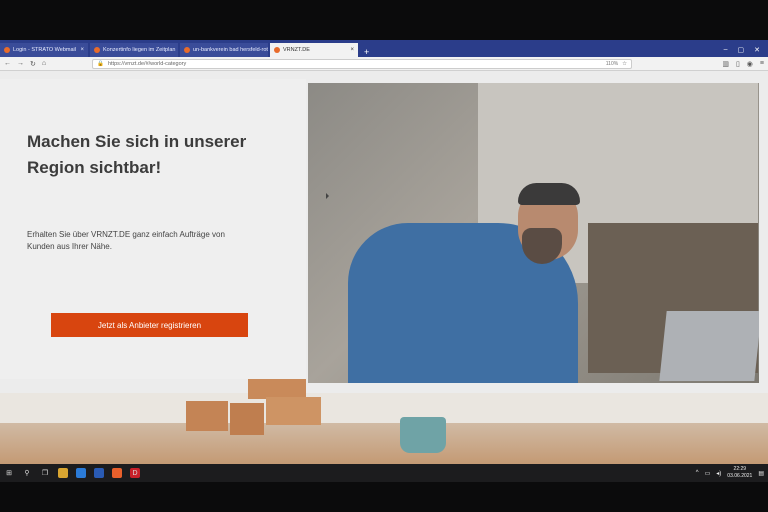 The height and width of the screenshot is (512, 768). Describe the element at coordinates (139, 50) in the screenshot. I see `tab-label: Konzertinfo liegen im Zeitplan` at that location.